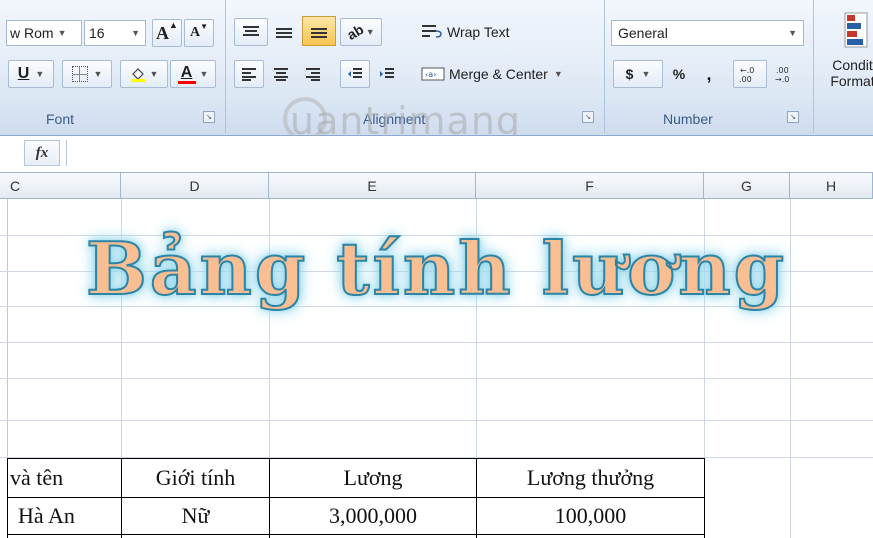 This screenshot has height=538, width=873. I want to click on currency-button: $ ▼, so click(638, 74).